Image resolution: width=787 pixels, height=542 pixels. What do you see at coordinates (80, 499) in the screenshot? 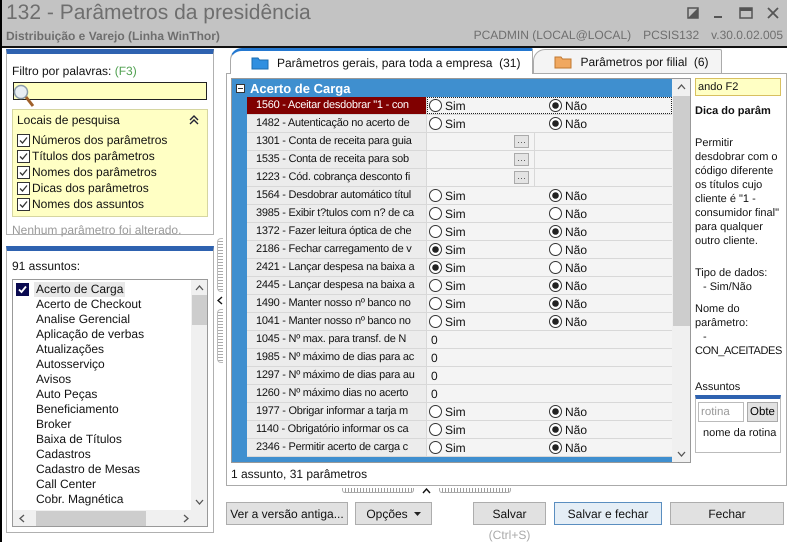
I see `subject-item: Cobr. Magnética` at bounding box center [80, 499].